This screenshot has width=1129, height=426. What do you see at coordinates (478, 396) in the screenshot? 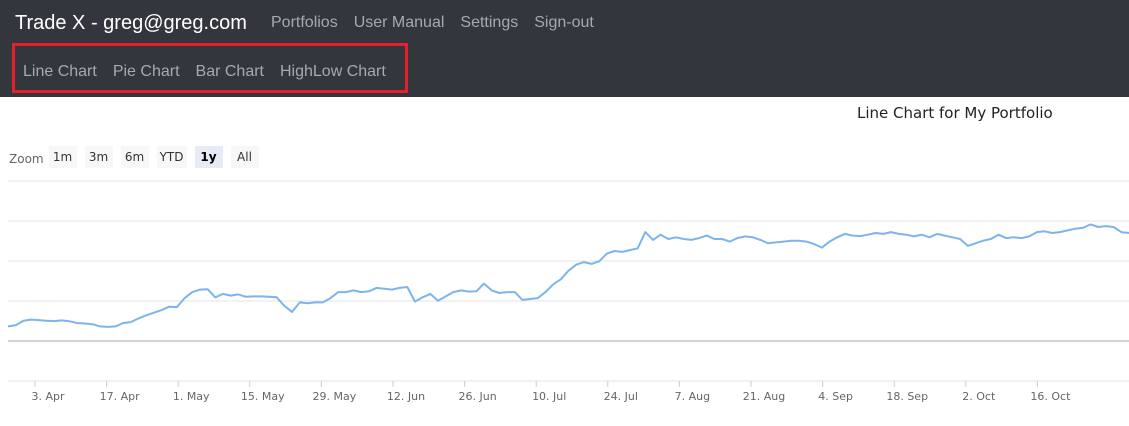
I see `x-tick-label: 26. Jun` at bounding box center [478, 396].